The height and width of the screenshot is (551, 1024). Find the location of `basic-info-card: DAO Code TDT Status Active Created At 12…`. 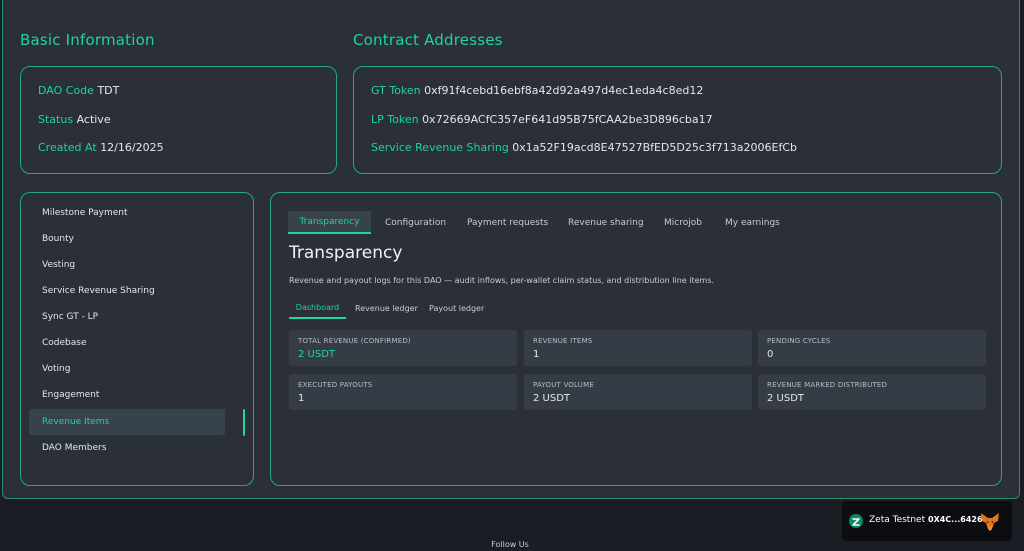

basic-info-card: DAO Code TDT Status Active Created At 12… is located at coordinates (178, 120).